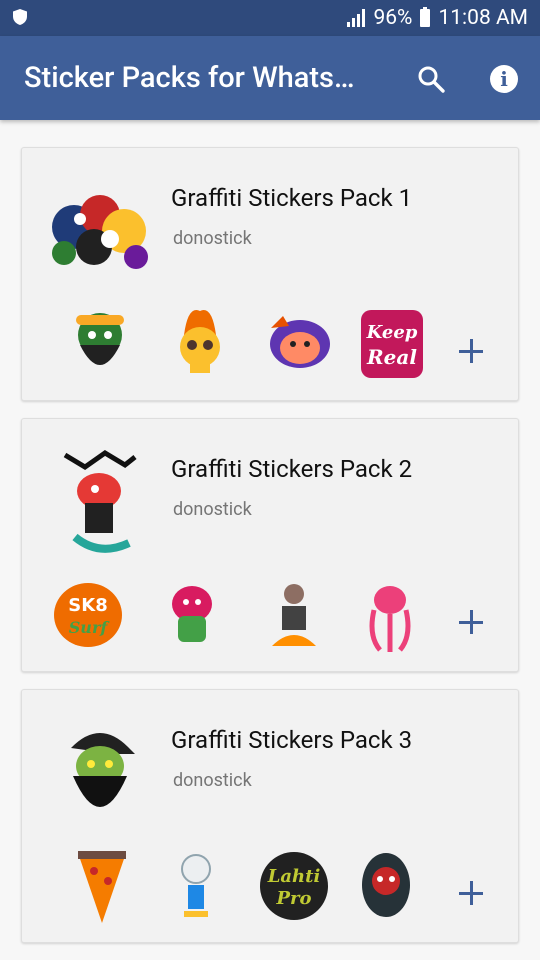 The image size is (540, 960). What do you see at coordinates (292, 198) in the screenshot?
I see `pack-name: Graffiti Stickers Pack 1` at bounding box center [292, 198].